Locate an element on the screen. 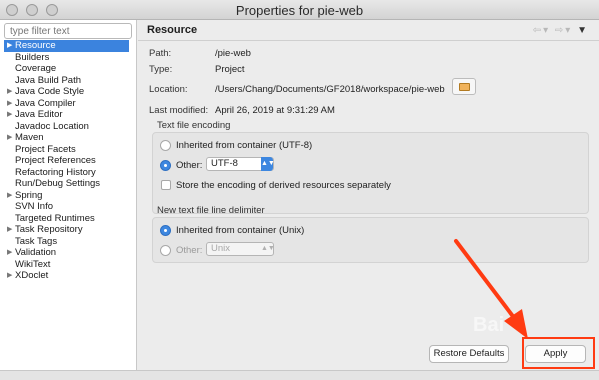  sidebar-item: ▶ Task Repository is located at coordinates (68, 230).